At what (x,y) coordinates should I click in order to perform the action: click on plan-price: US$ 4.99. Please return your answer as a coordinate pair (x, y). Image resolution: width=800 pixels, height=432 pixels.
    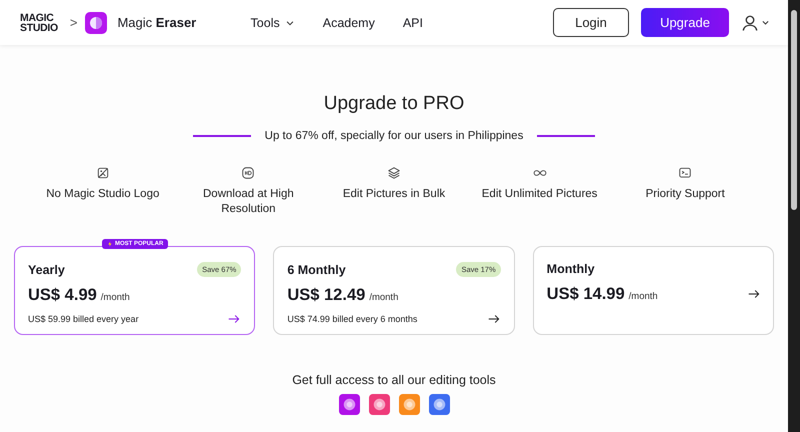
    Looking at the image, I should click on (62, 295).